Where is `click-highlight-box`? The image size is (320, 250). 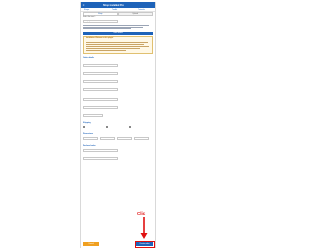 click-highlight-box is located at coordinates (144, 244).